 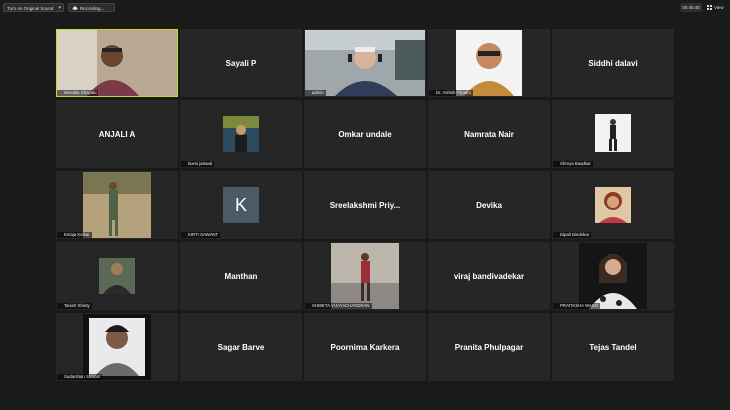 What do you see at coordinates (451, 93) in the screenshot?
I see `participant-label: Dr. Ashish Tripathi` at bounding box center [451, 93].